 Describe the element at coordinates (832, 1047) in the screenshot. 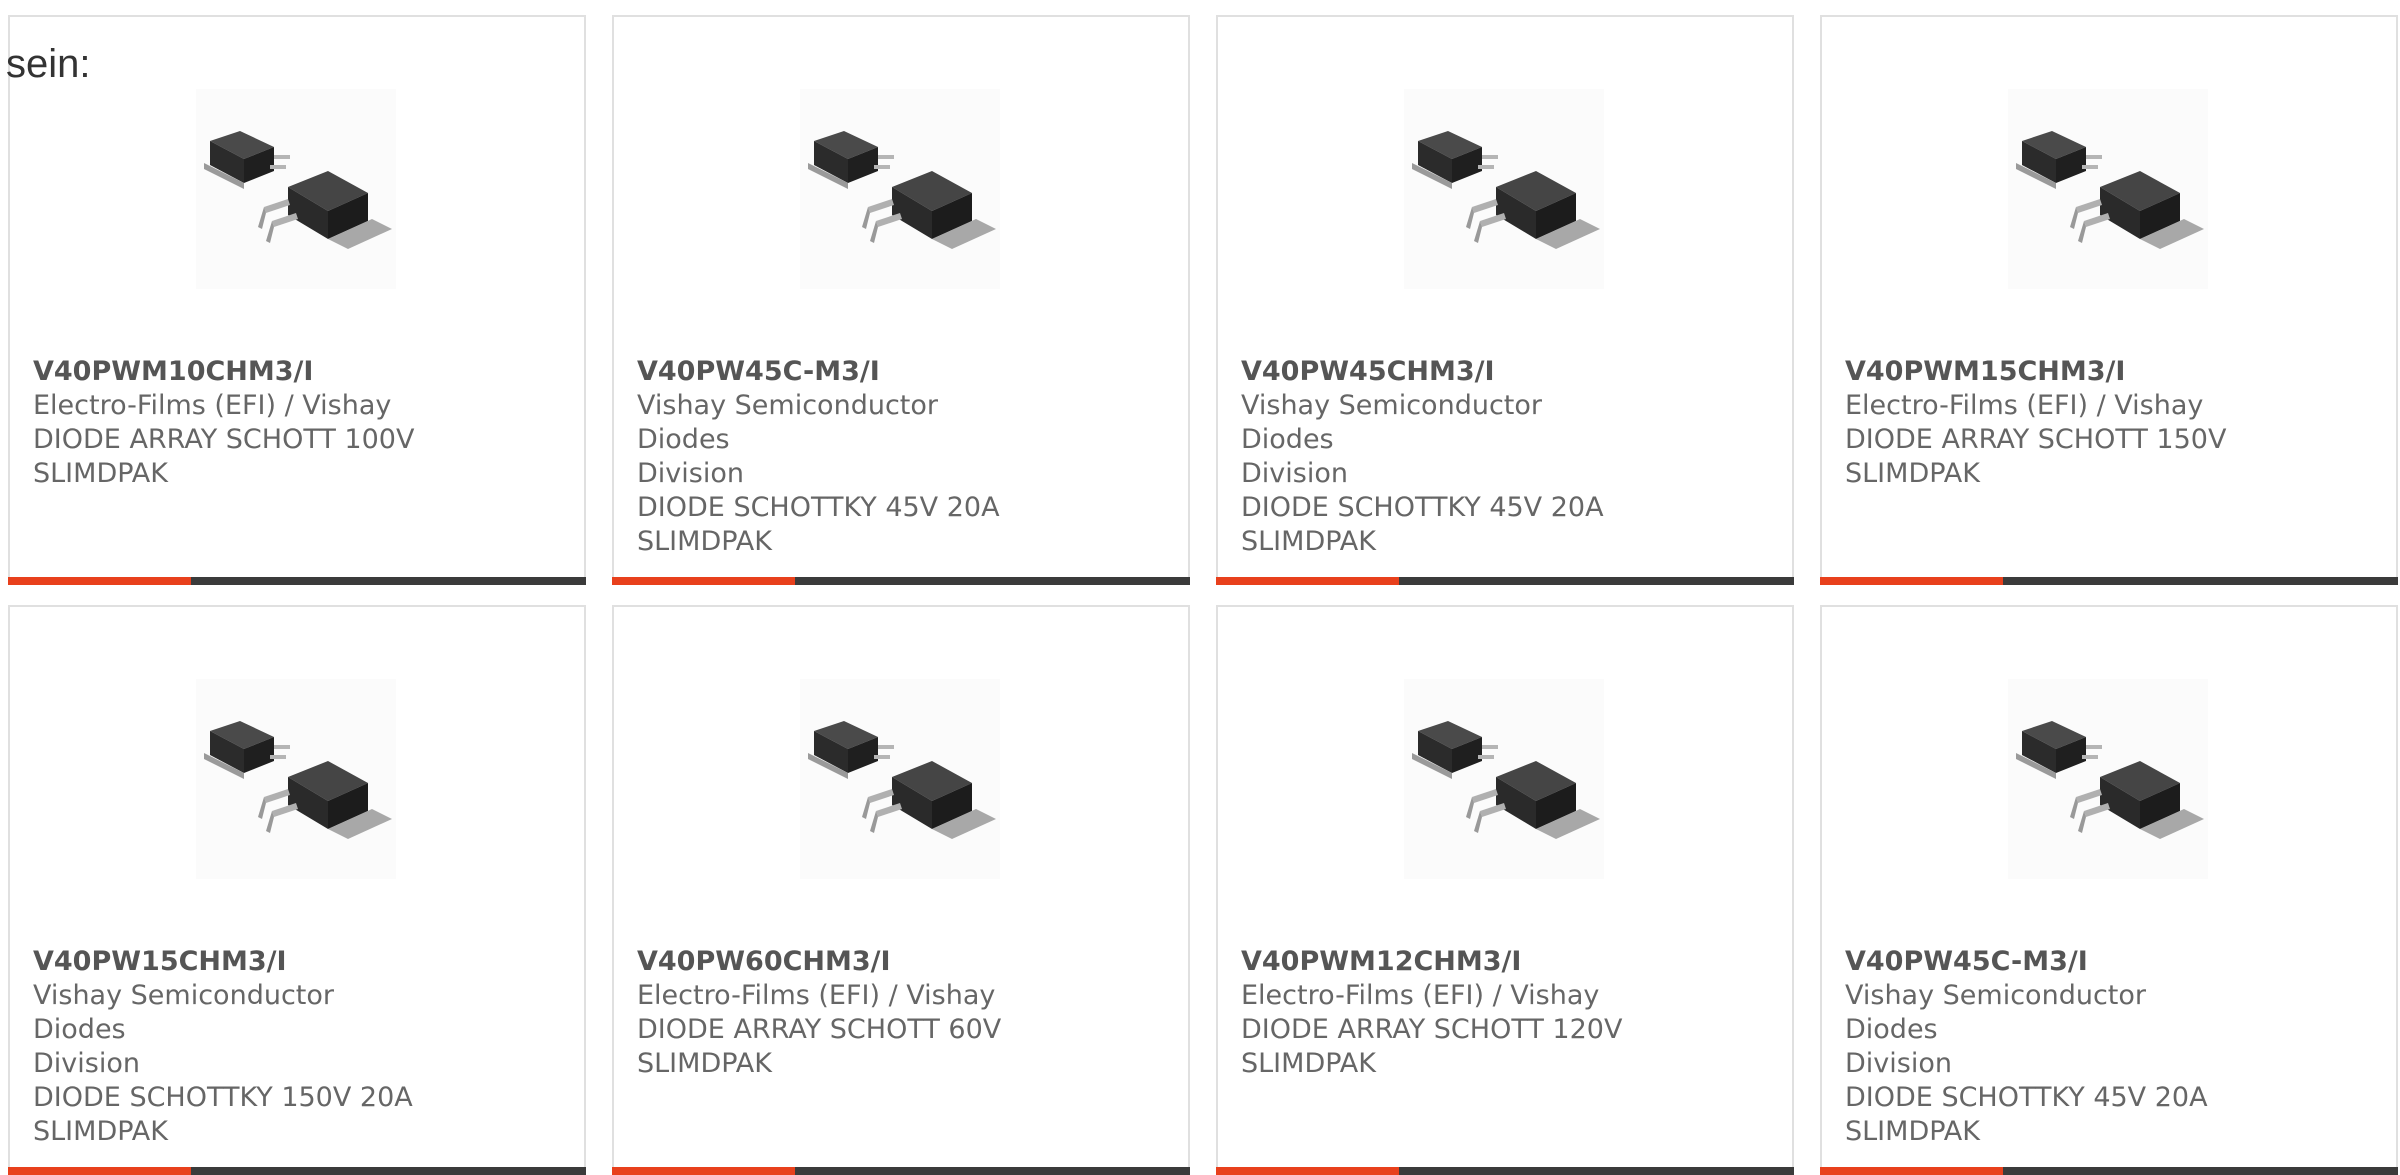

I see `description-lines: DIODE ARRAY SCHOTT 60V SLIMDPAK` at that location.